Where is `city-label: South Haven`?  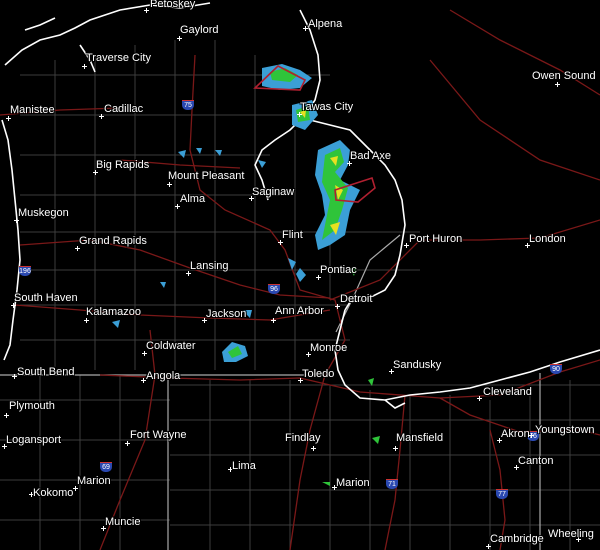
city-label: South Haven is located at coordinates (46, 298).